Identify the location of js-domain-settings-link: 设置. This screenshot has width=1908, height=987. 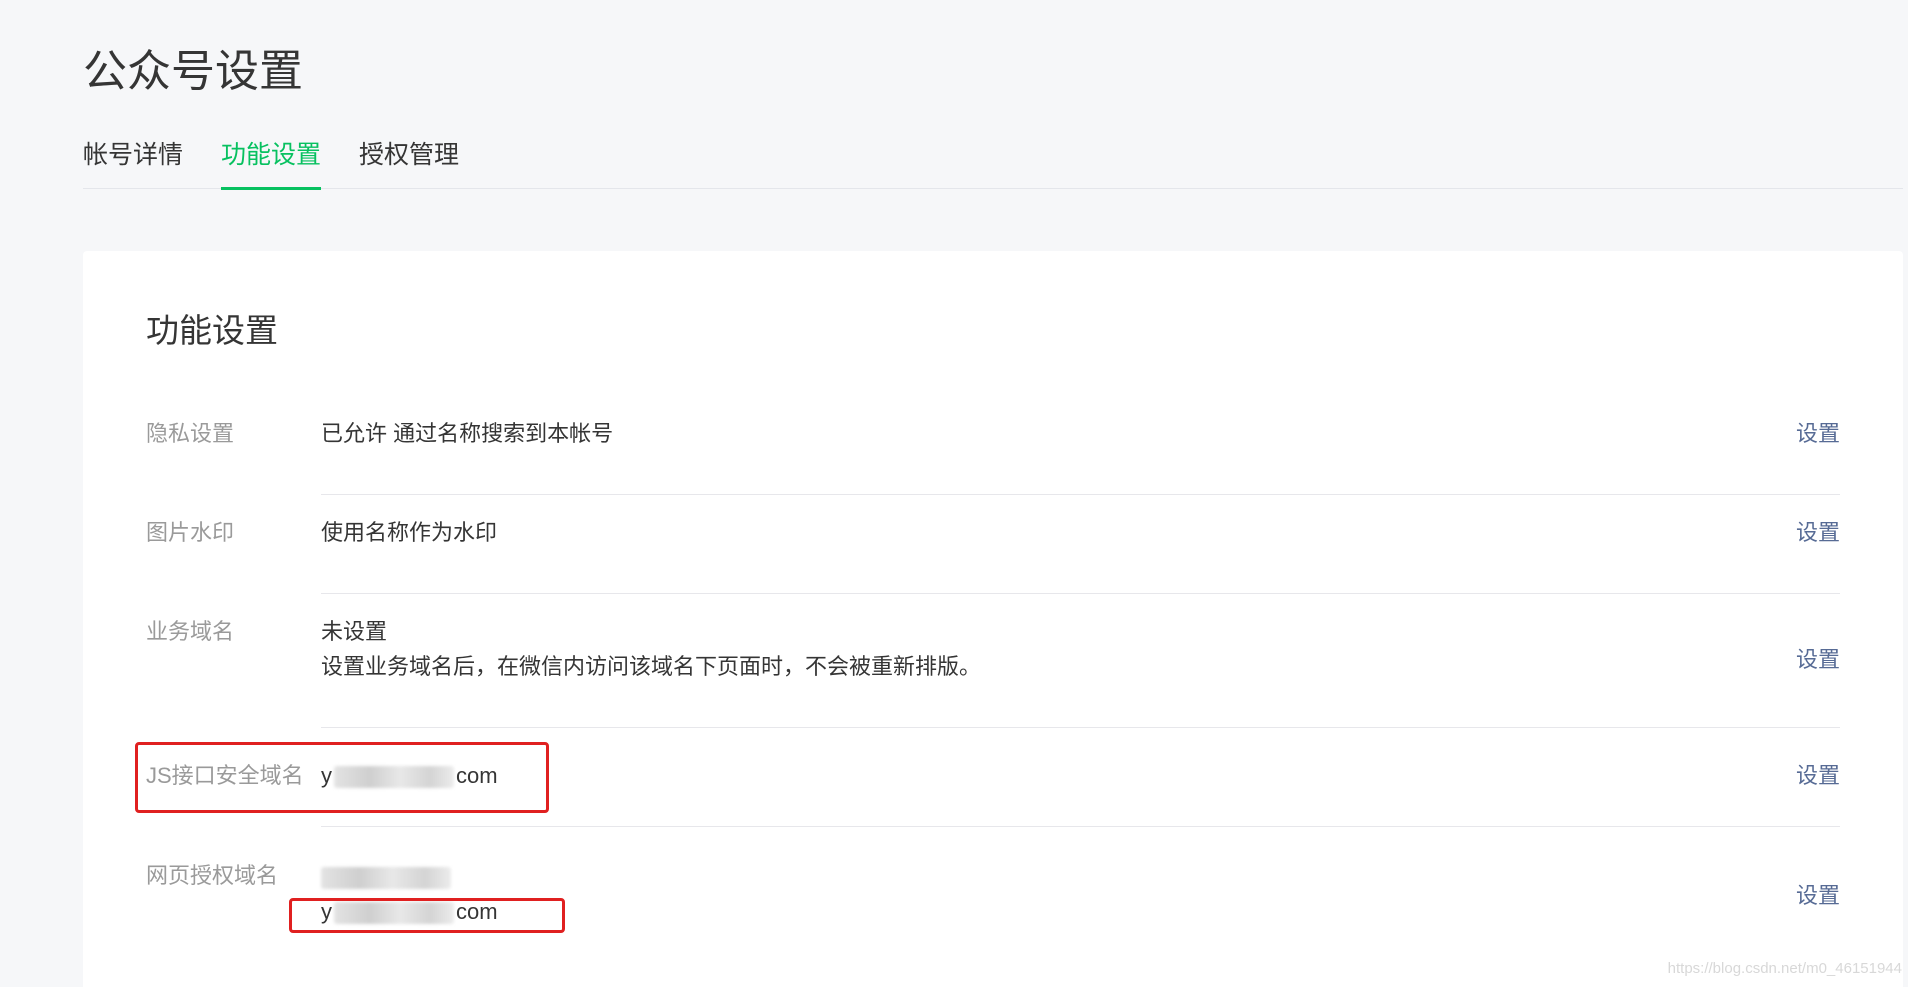
(1818, 776).